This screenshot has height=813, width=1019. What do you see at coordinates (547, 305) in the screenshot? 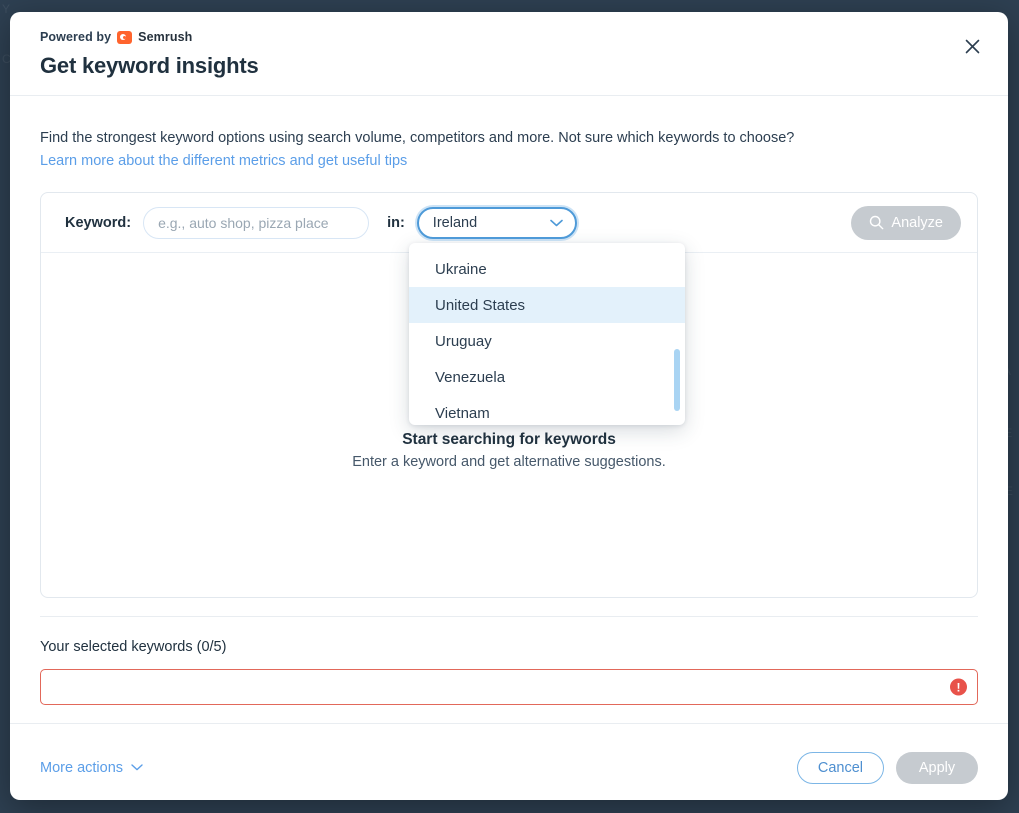
I see `dropdown-option-united-states: United States` at bounding box center [547, 305].